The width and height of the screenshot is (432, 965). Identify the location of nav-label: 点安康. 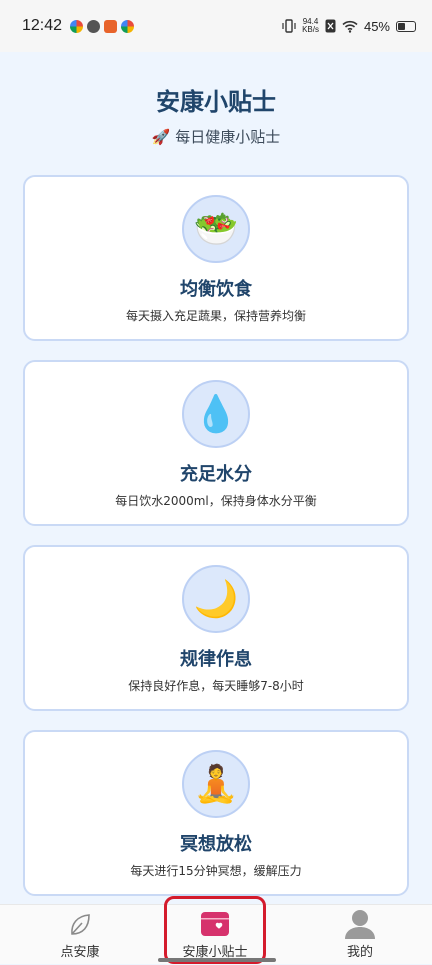
(80, 952).